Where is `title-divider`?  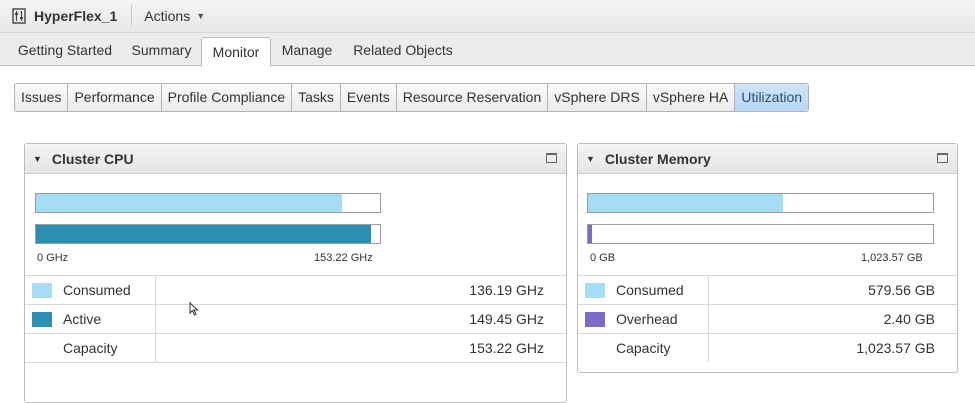 title-divider is located at coordinates (132, 16).